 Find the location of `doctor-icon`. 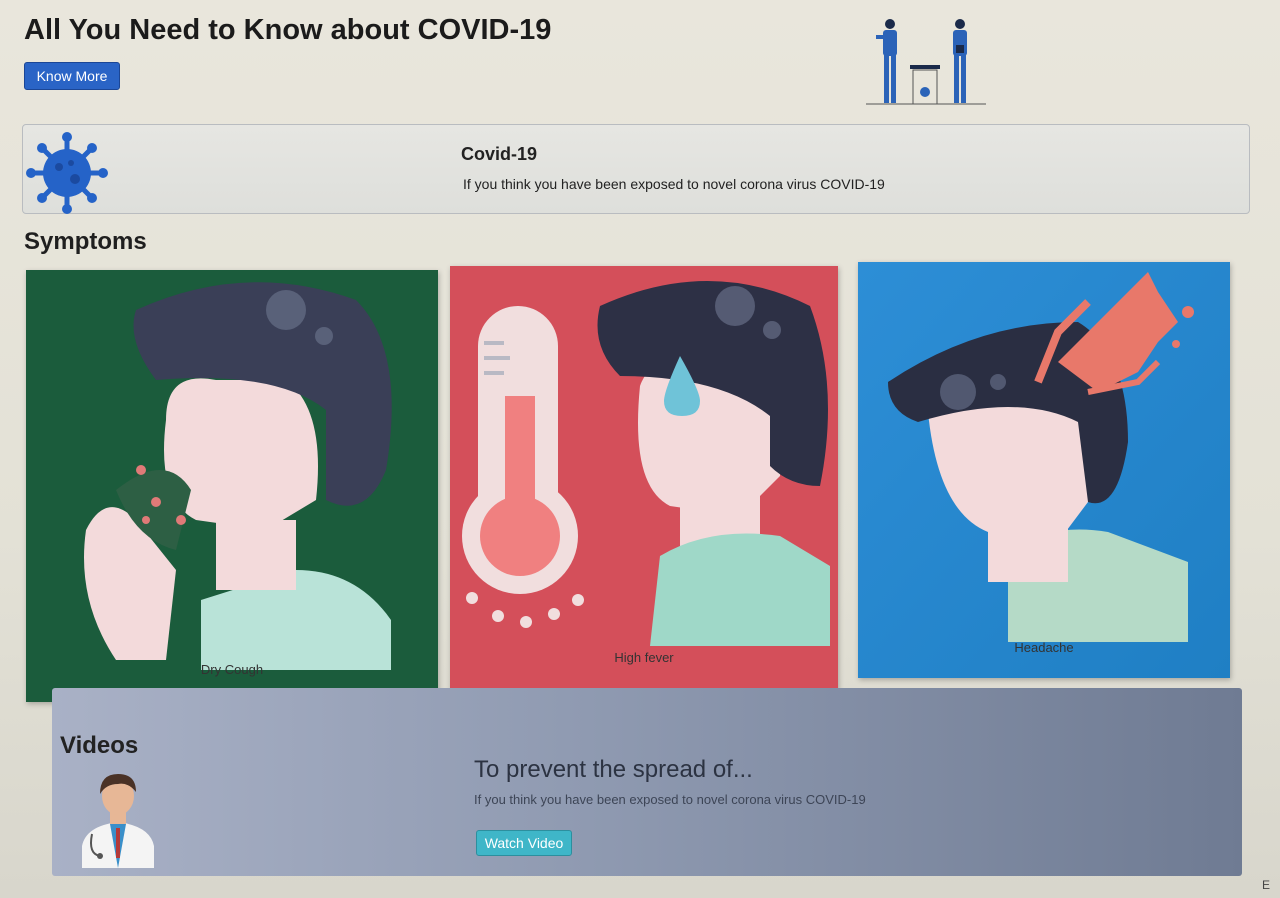

doctor-icon is located at coordinates (118, 821).